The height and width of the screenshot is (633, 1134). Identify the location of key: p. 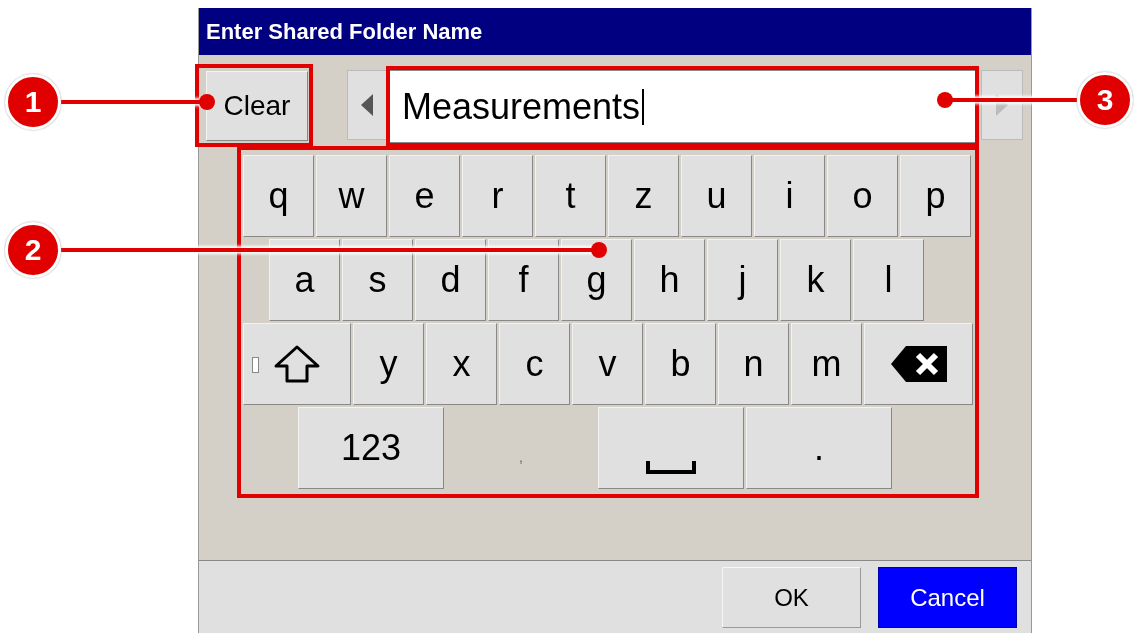
(935, 196).